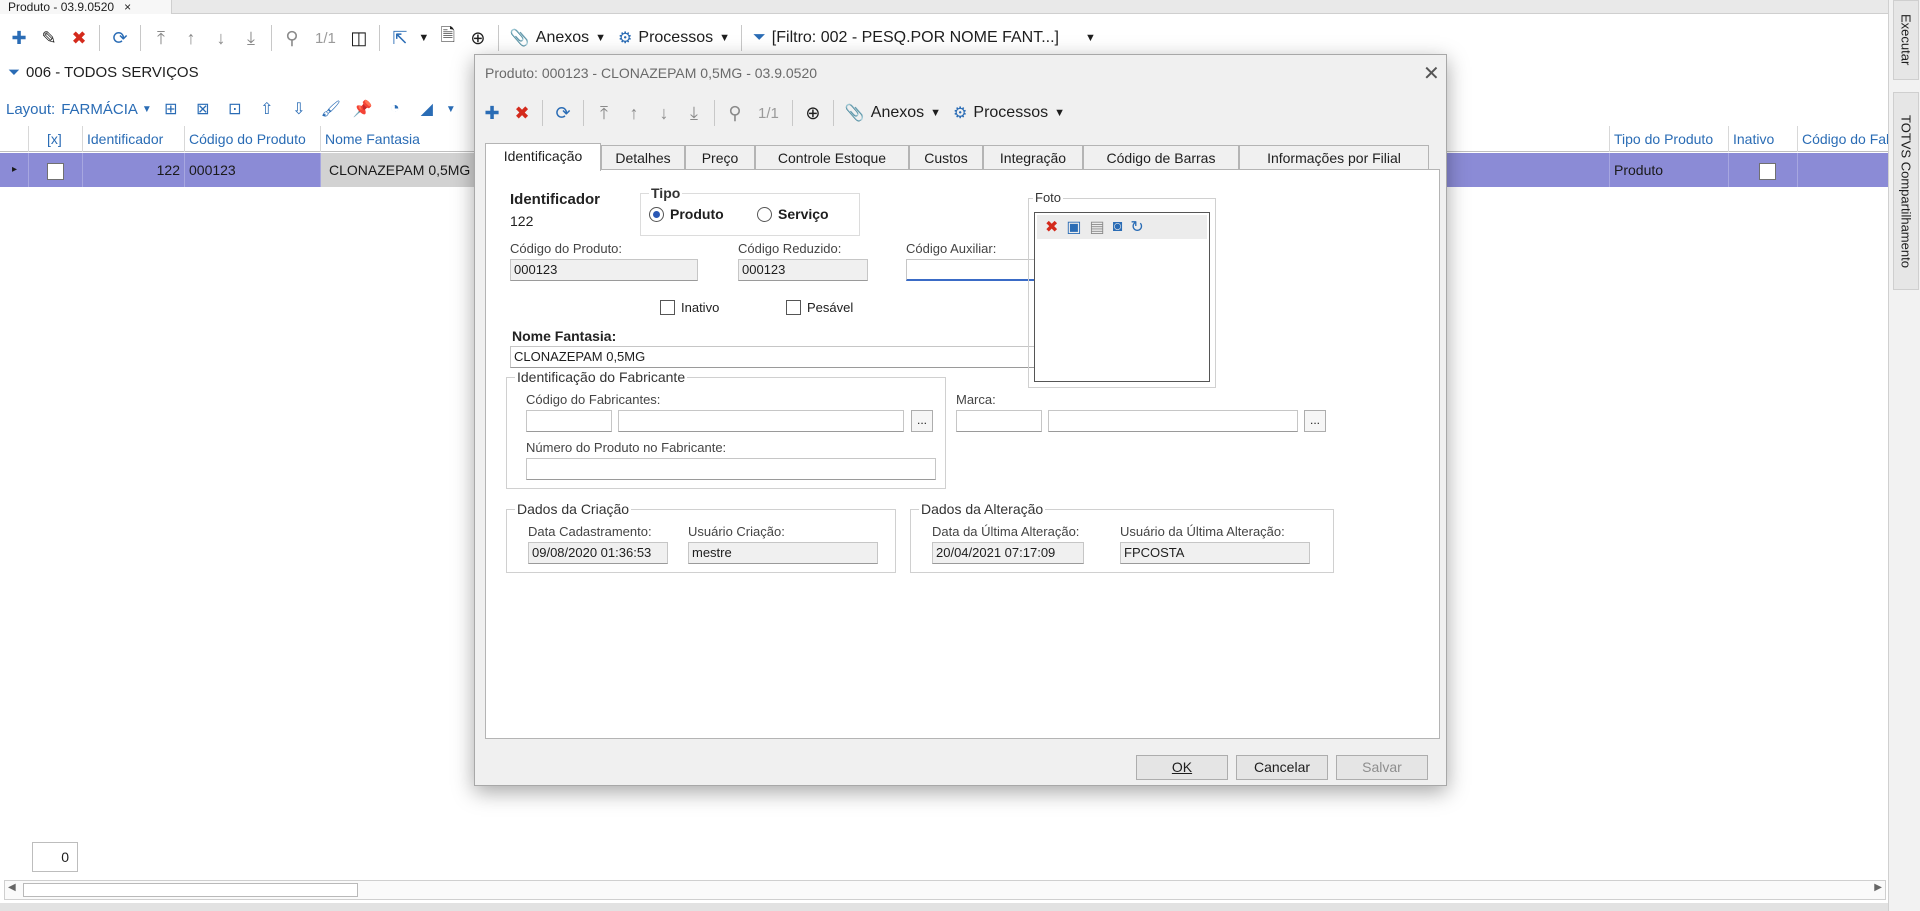 This screenshot has height=911, width=1920. What do you see at coordinates (427, 109) in the screenshot?
I see `area-chart-icon: ◢` at bounding box center [427, 109].